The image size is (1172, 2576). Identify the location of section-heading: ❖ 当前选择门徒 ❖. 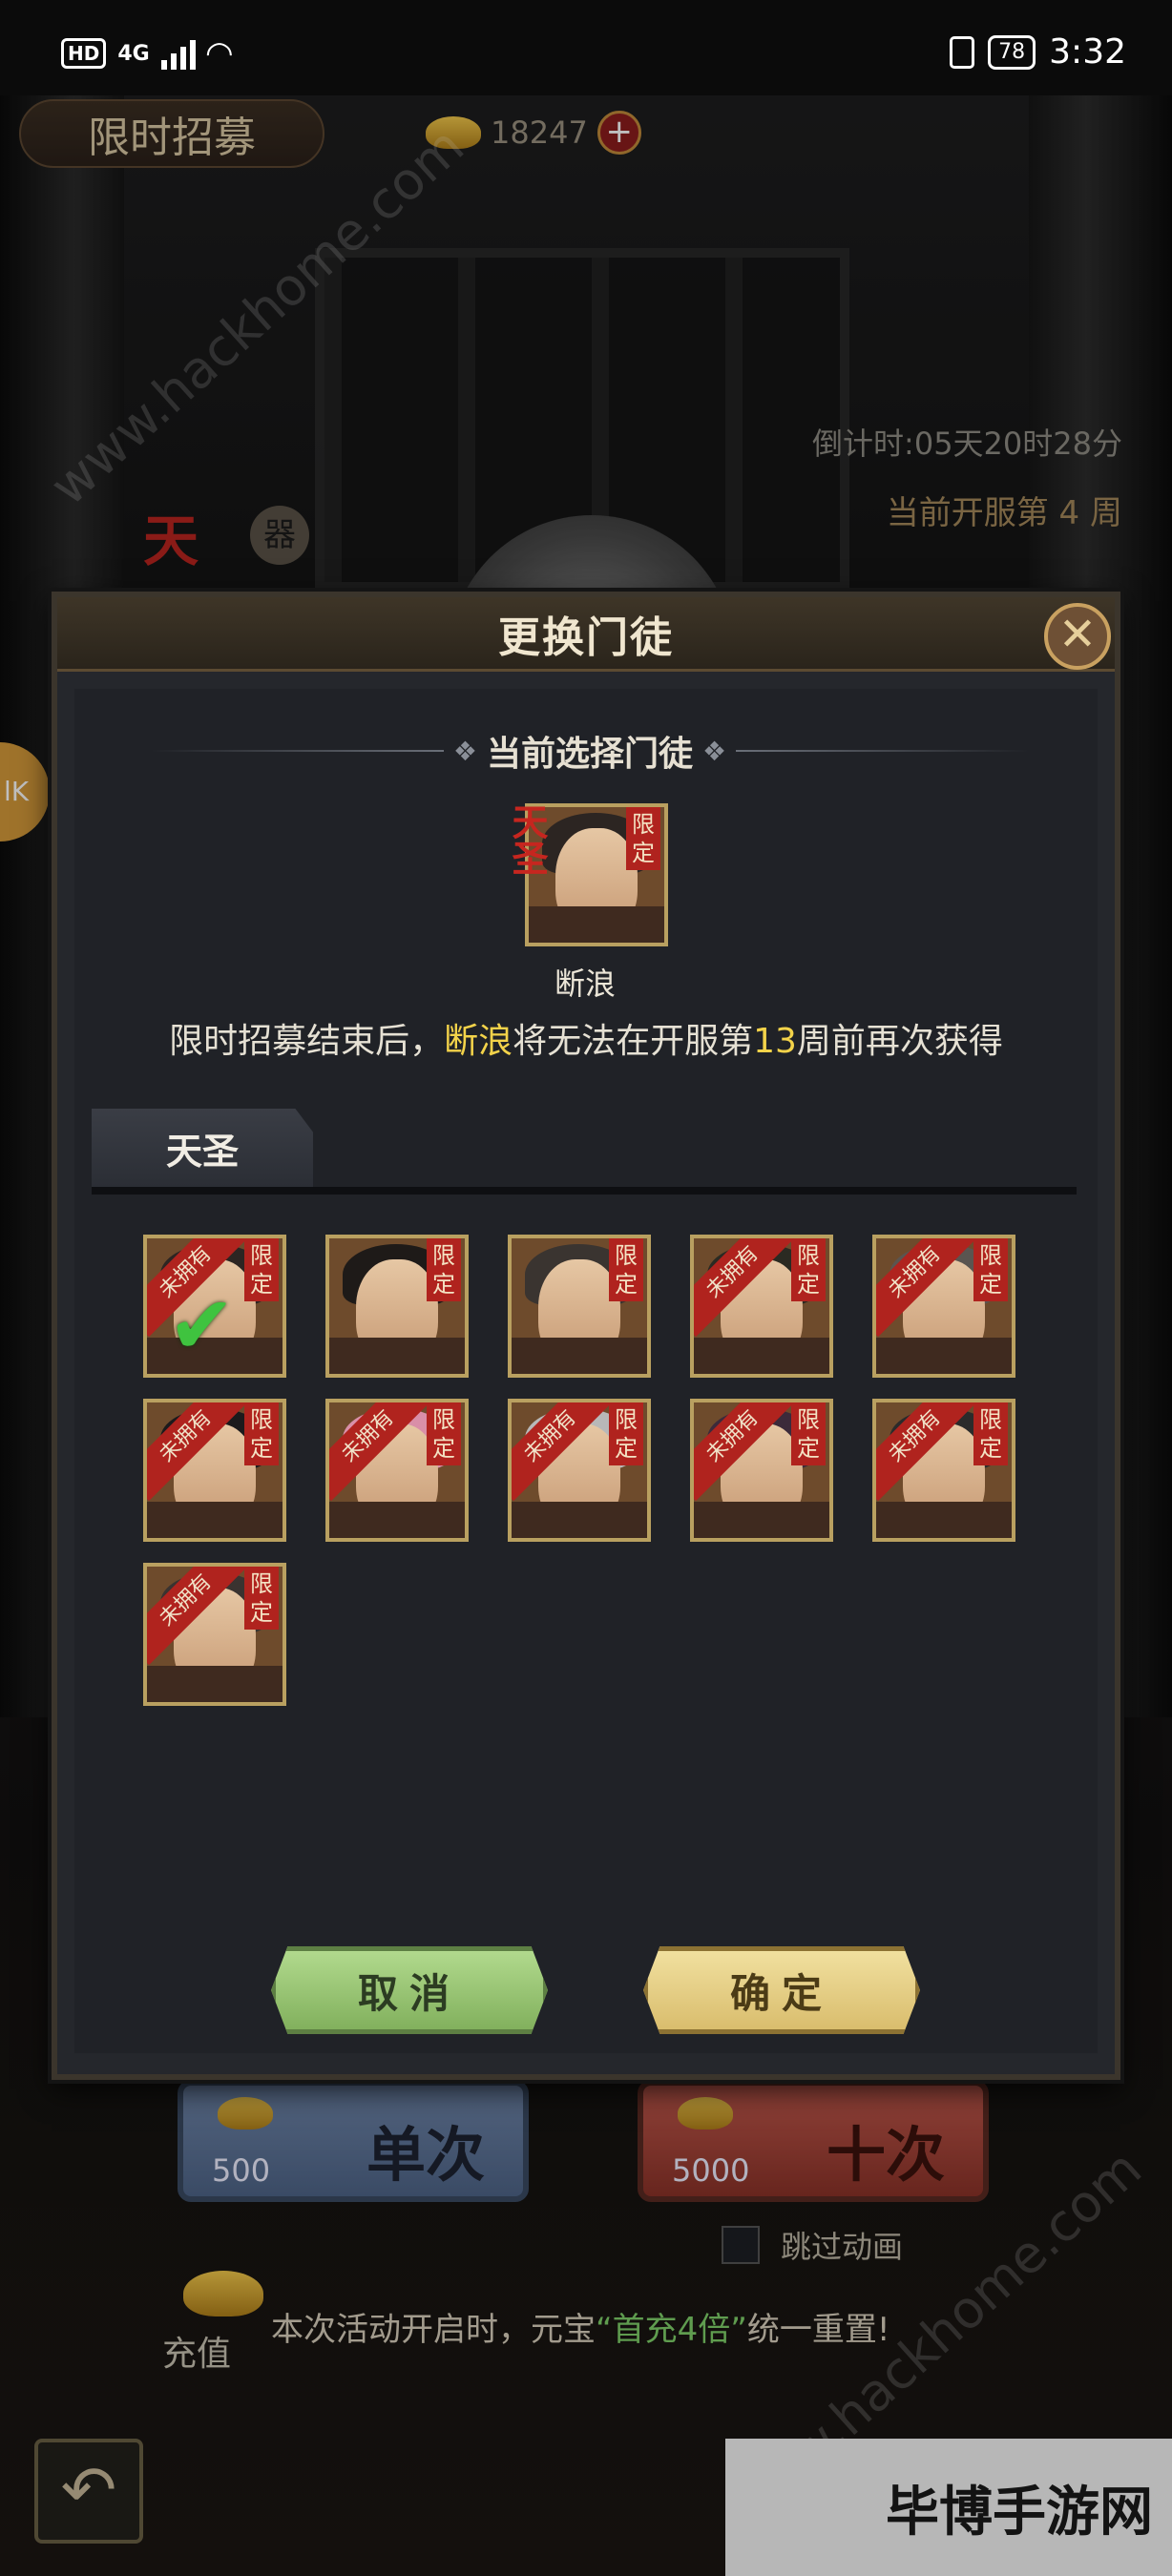
(590, 751).